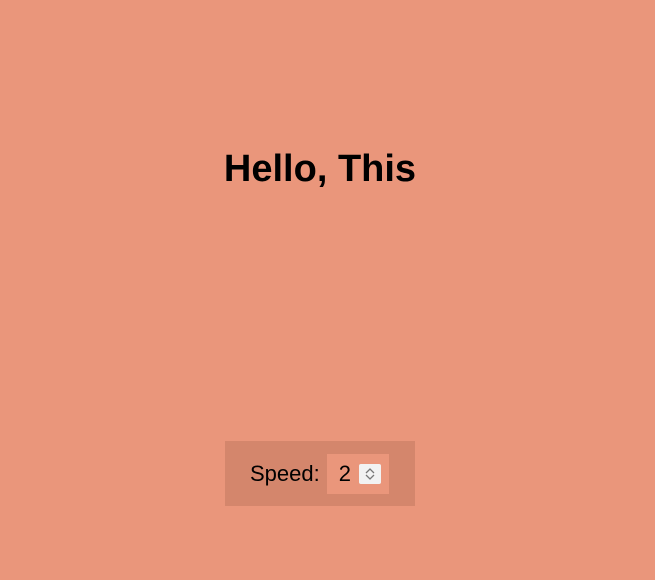  Describe the element at coordinates (348, 474) in the screenshot. I see `speed-value: 2` at that location.